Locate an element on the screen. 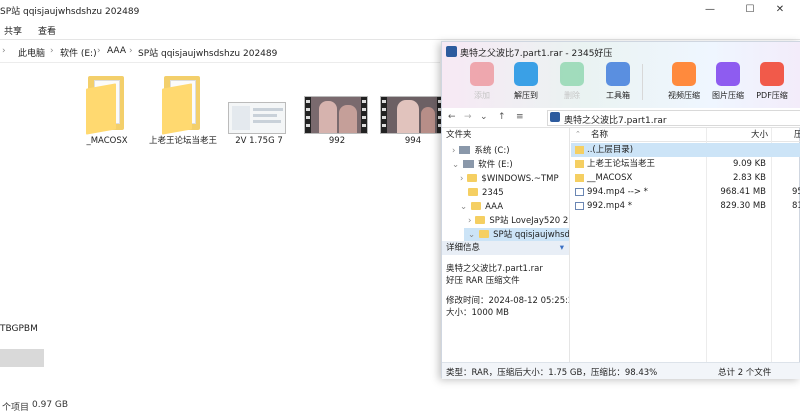  pdf-compress-icon is located at coordinates (772, 74).